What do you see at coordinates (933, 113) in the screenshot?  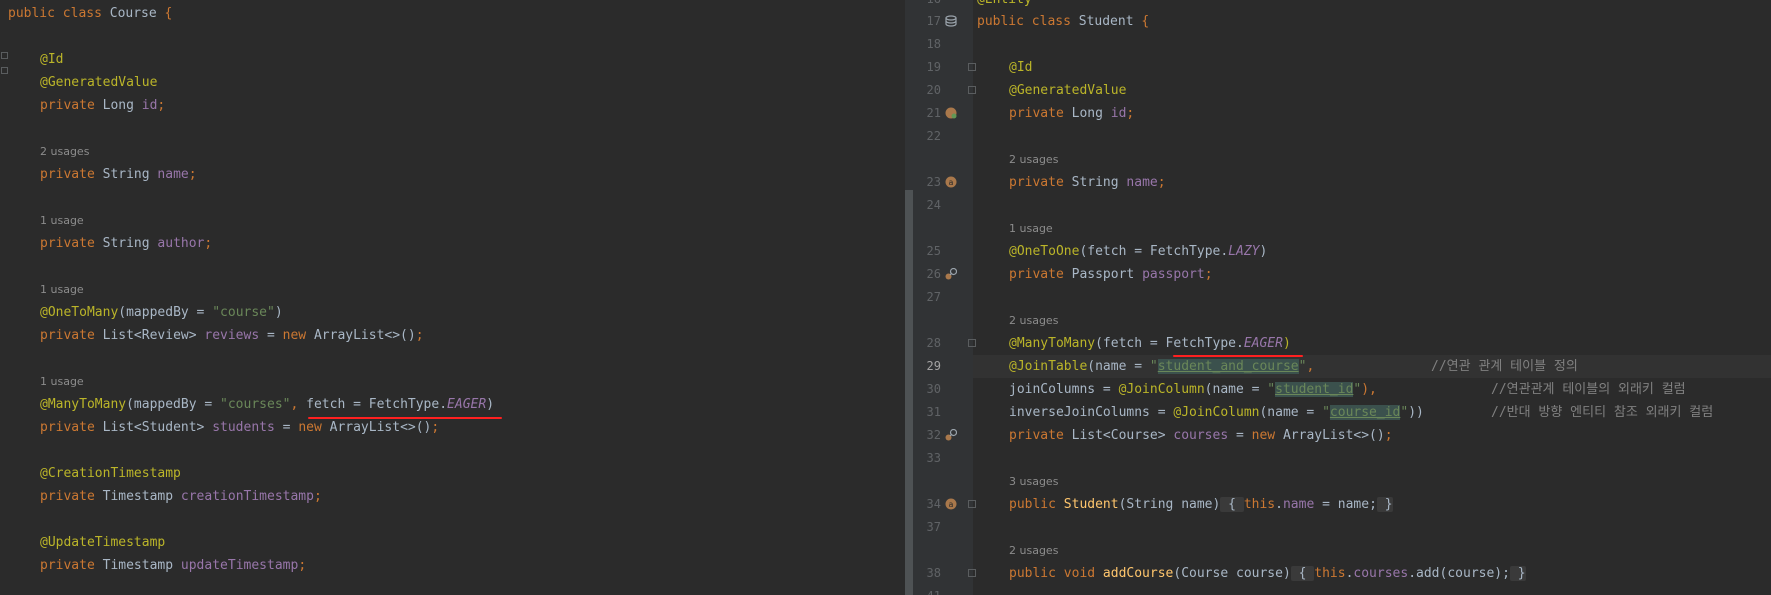 I see `line-number: 21` at bounding box center [933, 113].